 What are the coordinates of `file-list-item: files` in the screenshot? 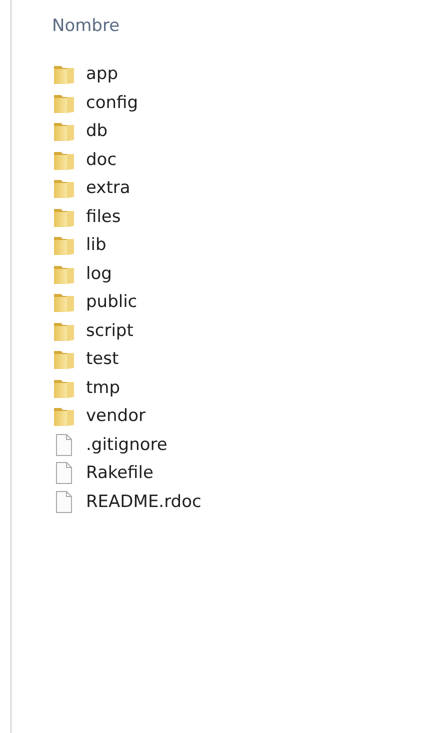 It's located at (246, 216).